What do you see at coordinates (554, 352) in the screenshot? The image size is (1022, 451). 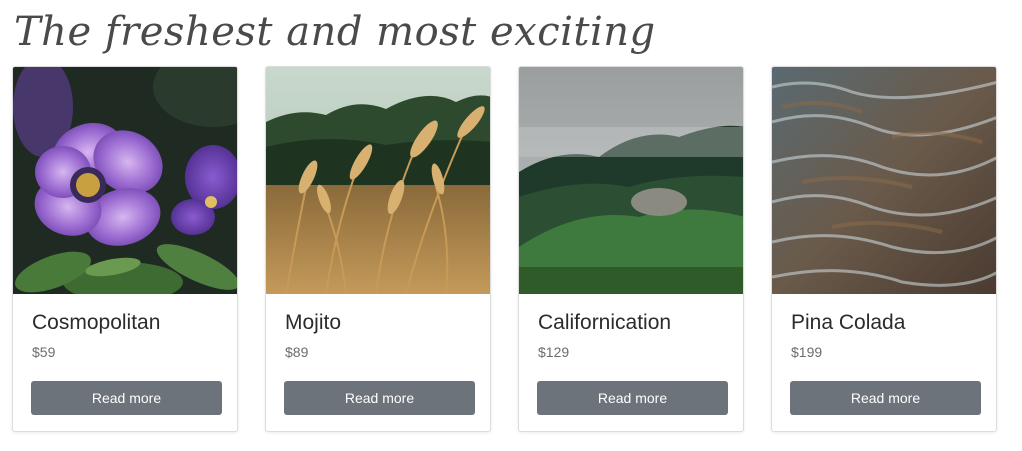 I see `product-price: $129` at bounding box center [554, 352].